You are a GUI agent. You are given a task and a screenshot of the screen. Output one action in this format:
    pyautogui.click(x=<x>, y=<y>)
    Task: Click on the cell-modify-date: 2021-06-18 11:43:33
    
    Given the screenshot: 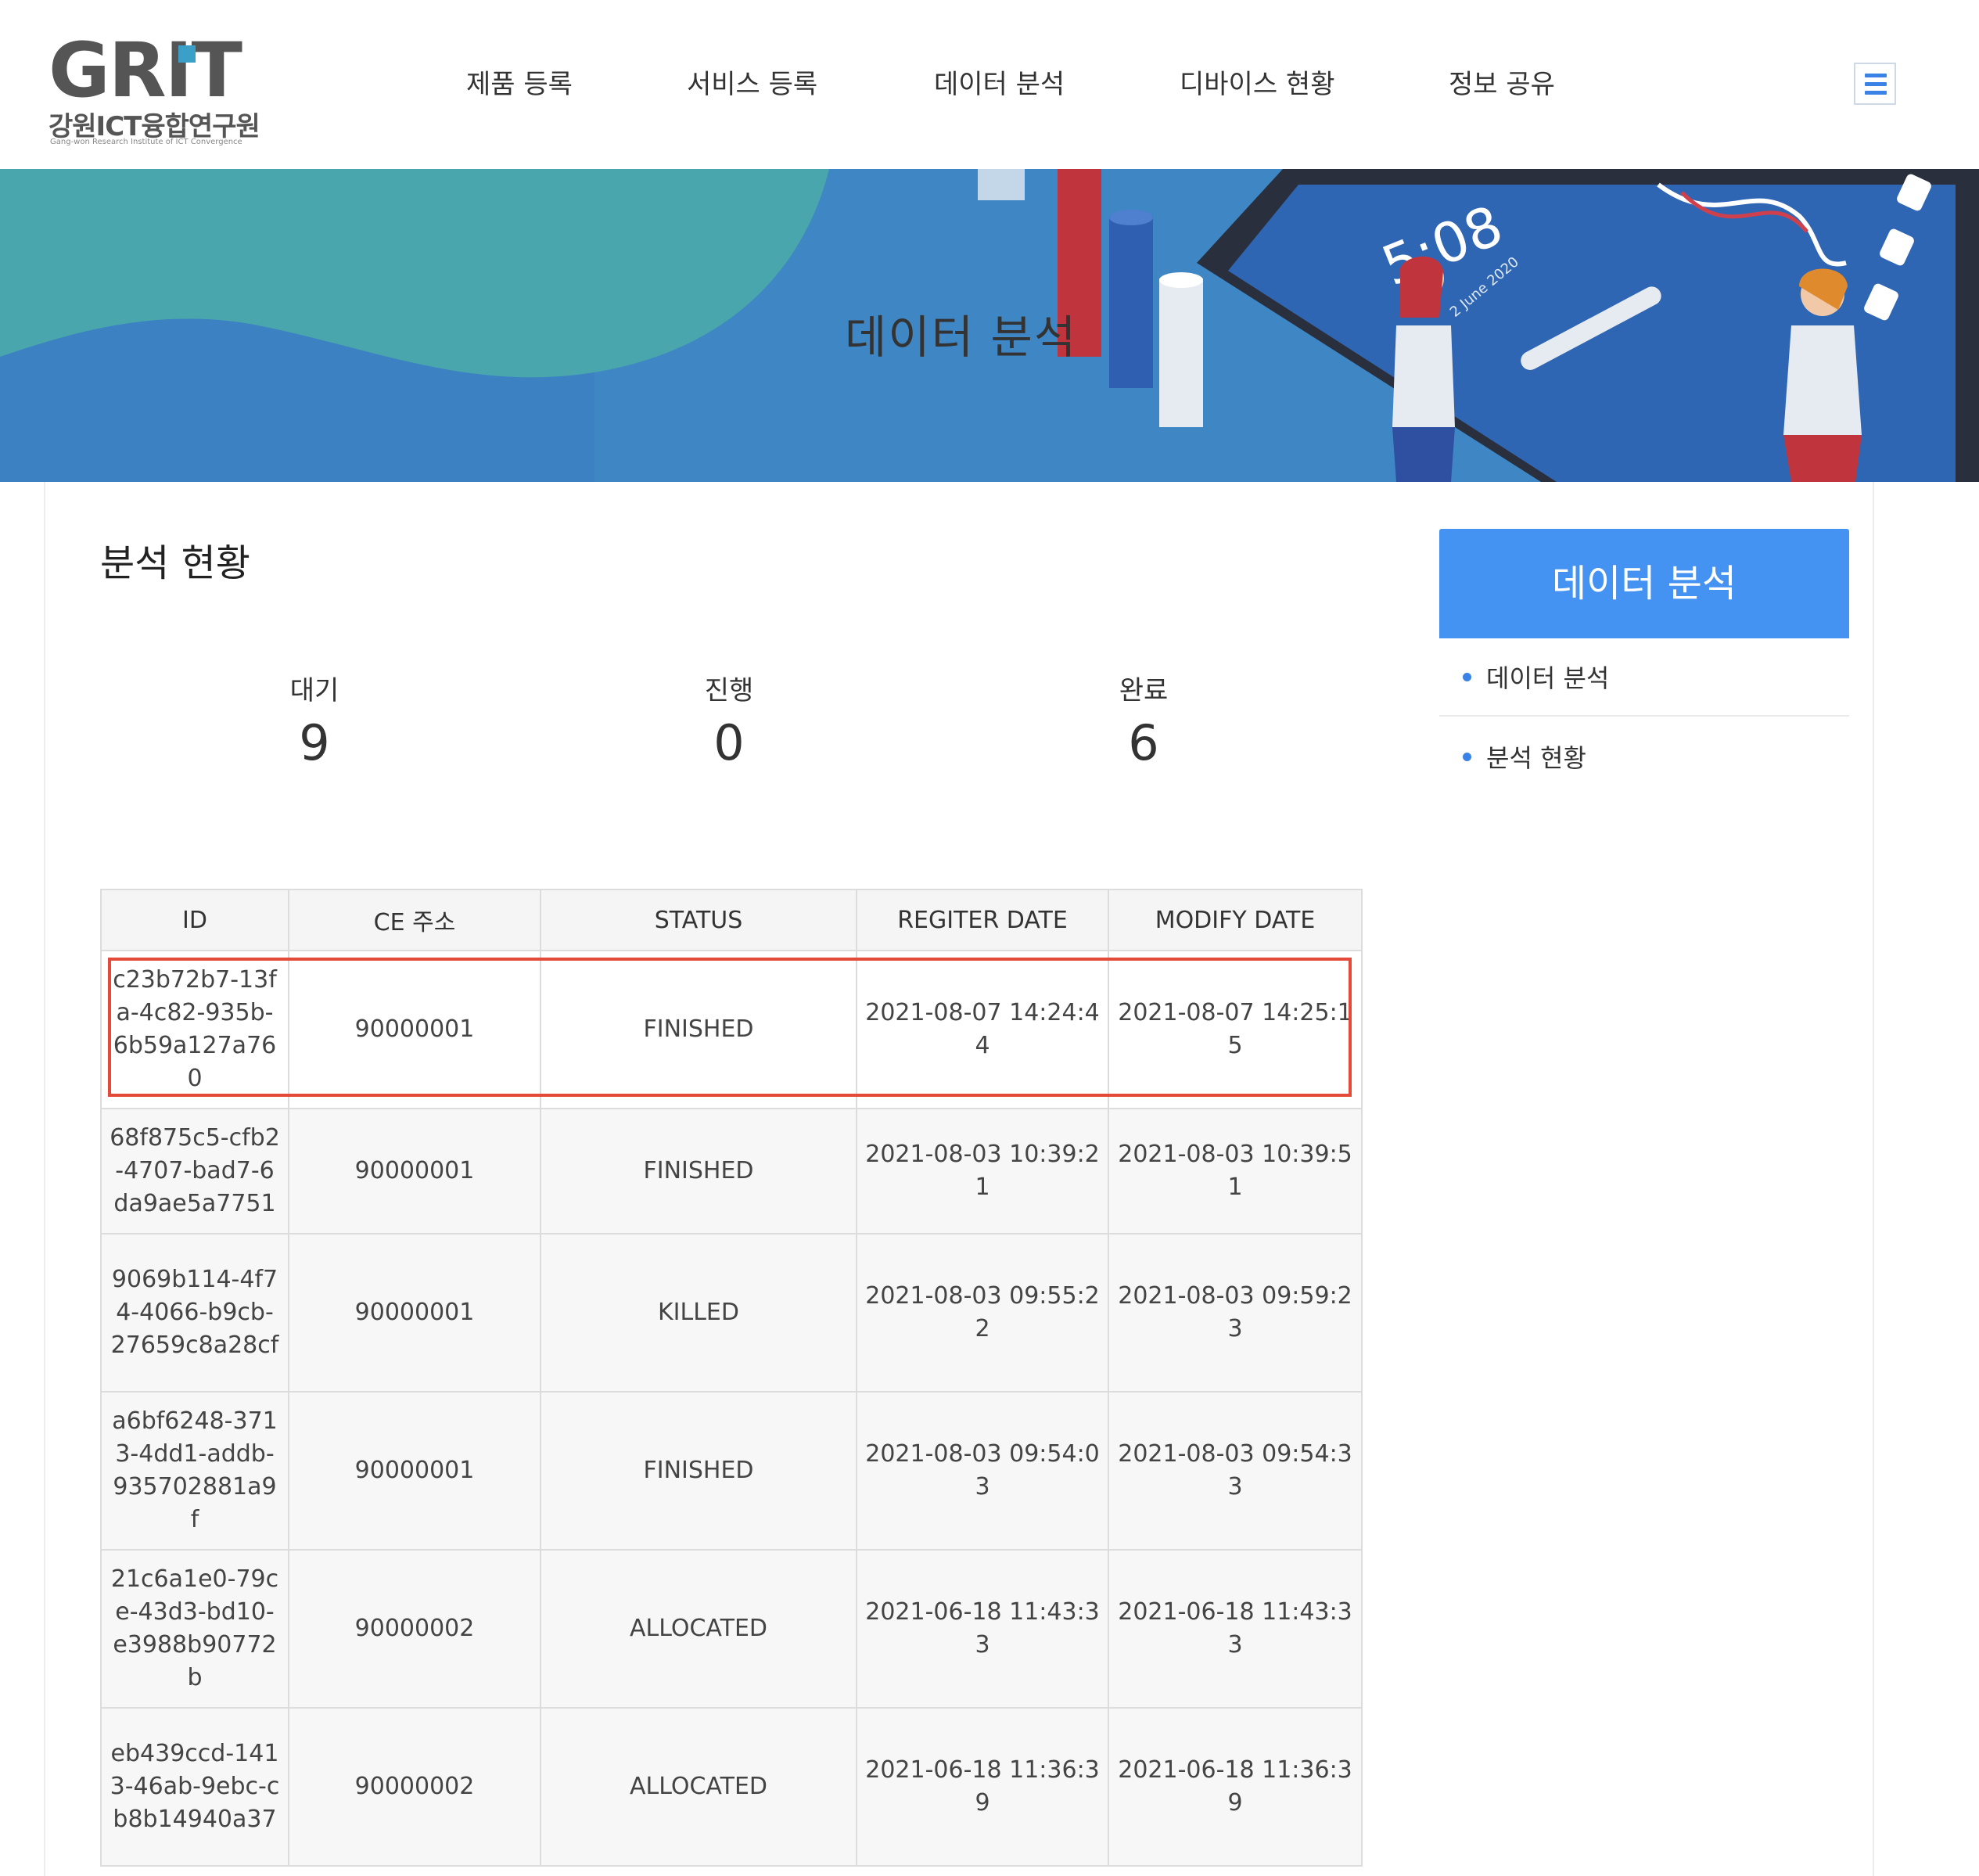 What is the action you would take?
    pyautogui.click(x=1235, y=1629)
    